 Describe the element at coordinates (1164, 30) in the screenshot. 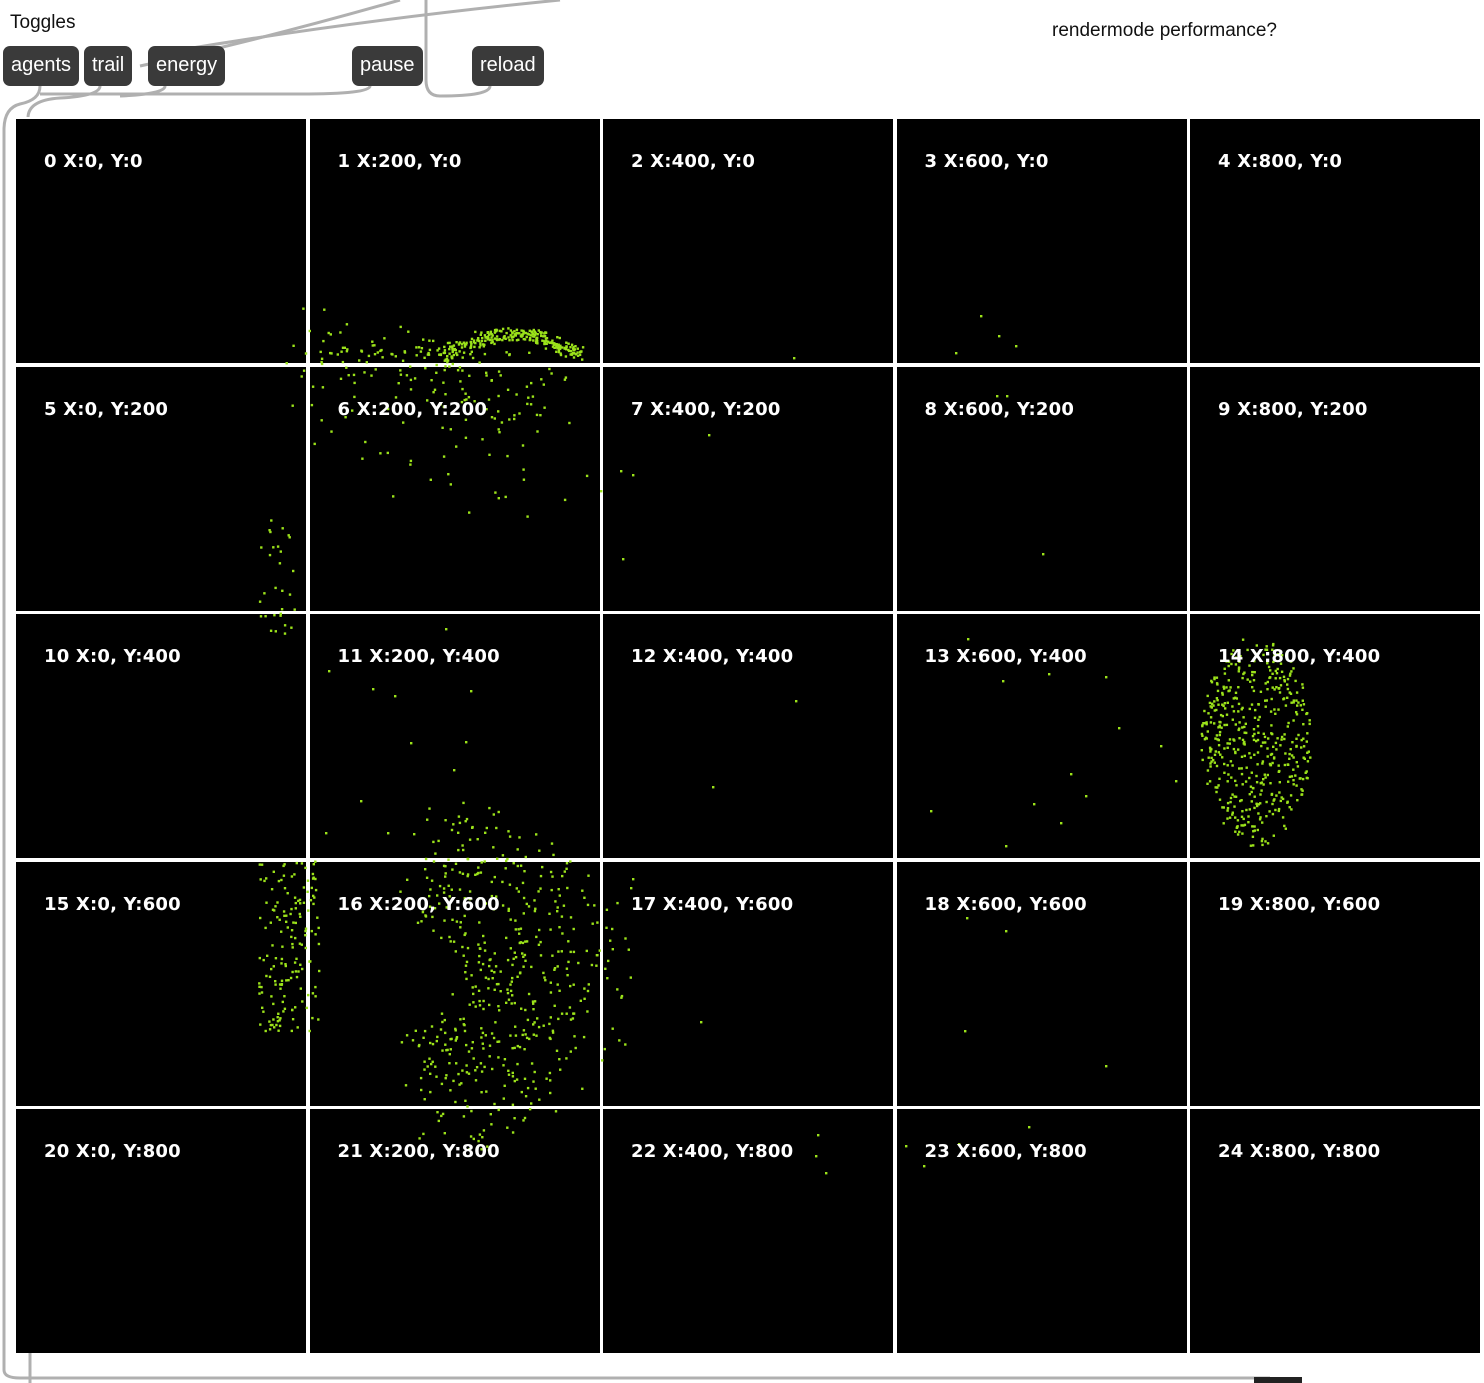

I see `rendermode-performance-label: rendermode performance?` at that location.